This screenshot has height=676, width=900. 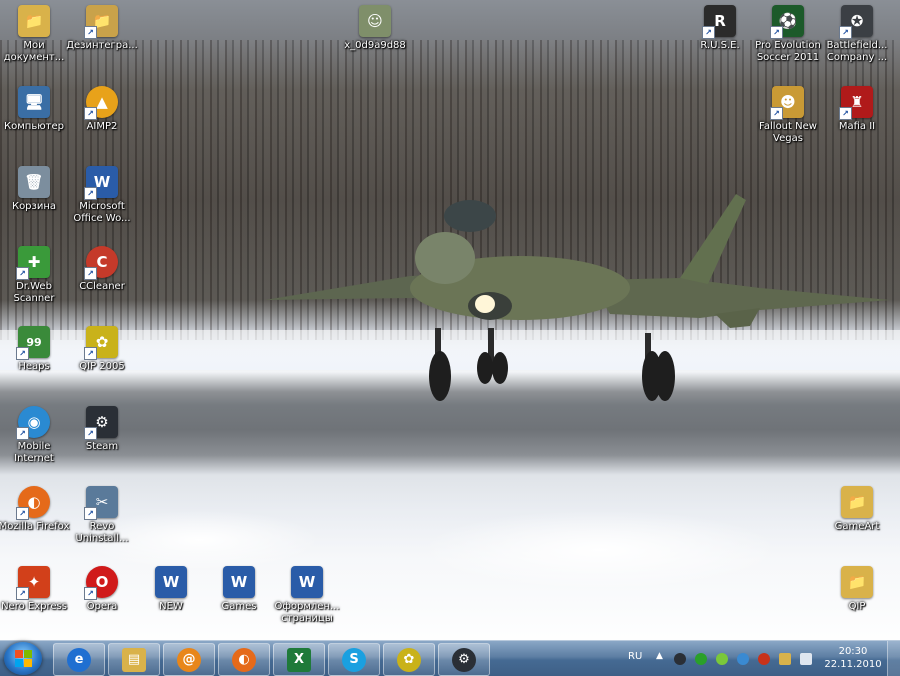 I want to click on taskbar-pin-firefox: ◐, so click(x=244, y=659).